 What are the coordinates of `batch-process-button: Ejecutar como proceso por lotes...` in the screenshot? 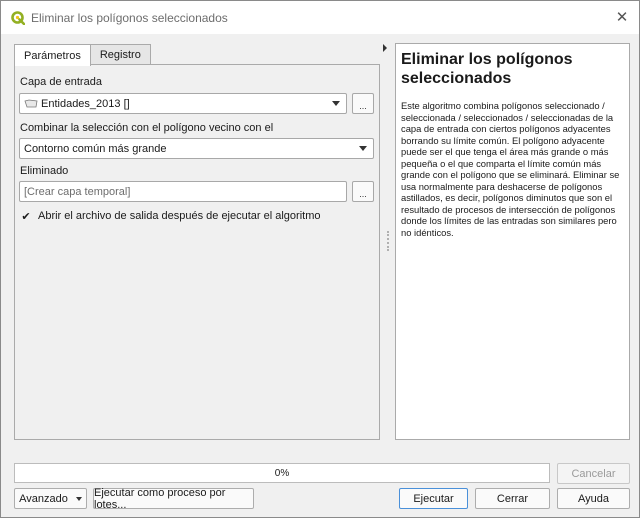 It's located at (173, 499).